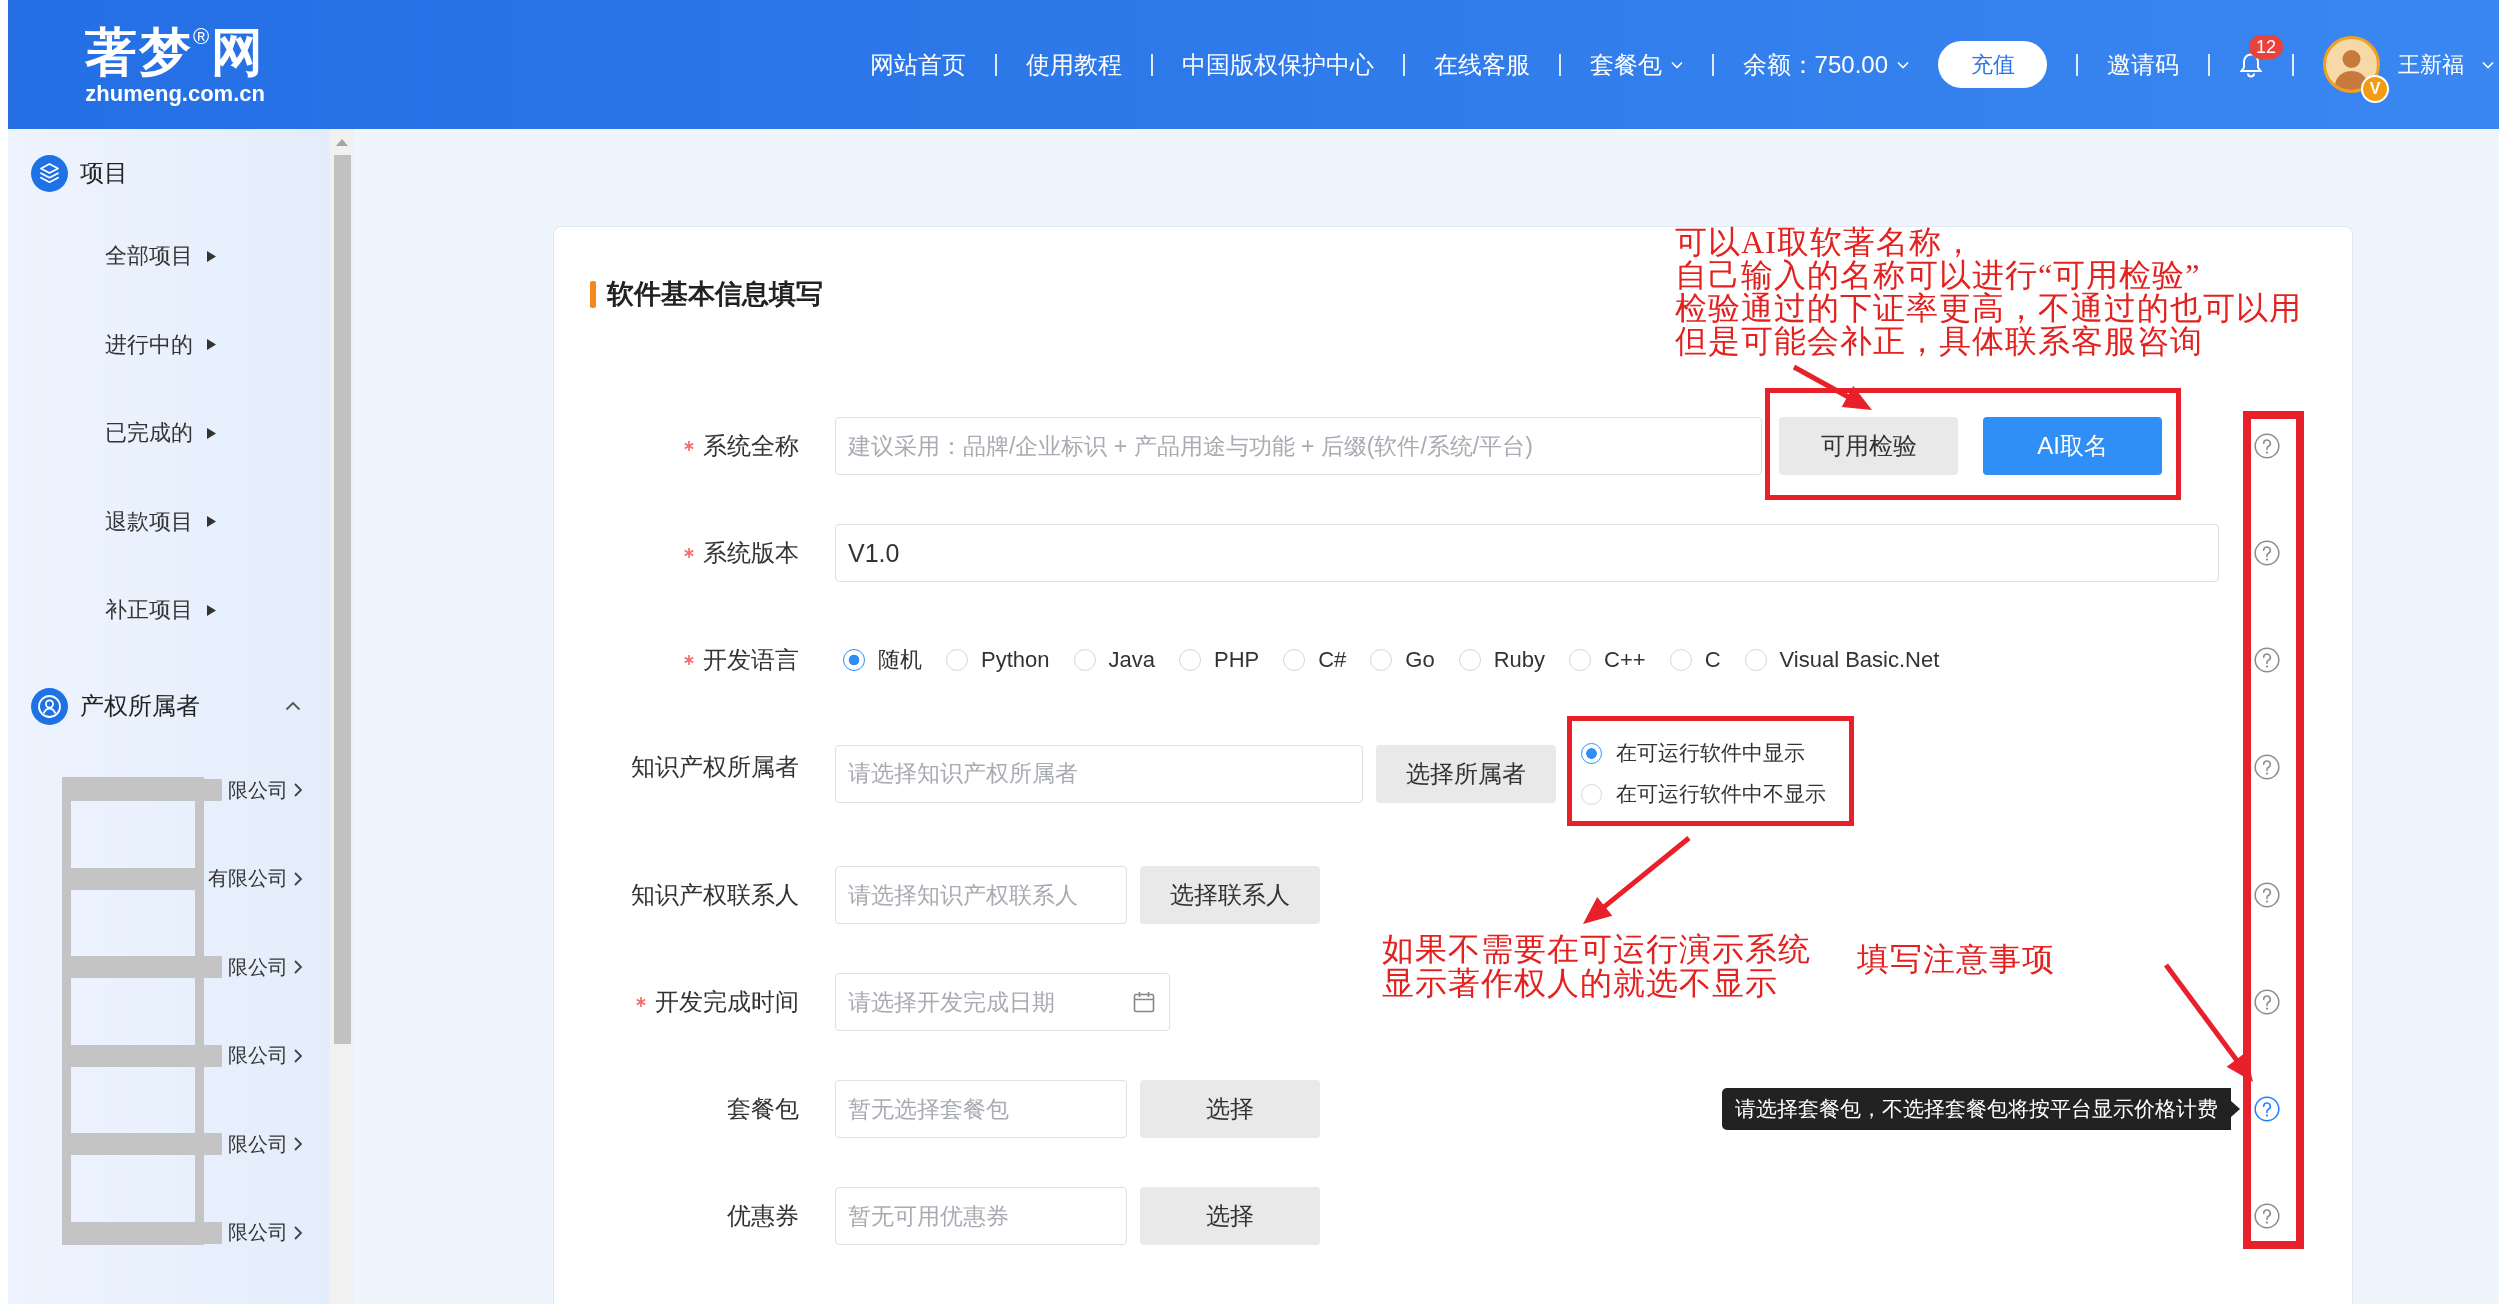 The width and height of the screenshot is (2499, 1304). Describe the element at coordinates (1636, 64) in the screenshot. I see `nav-link: 套餐包` at that location.